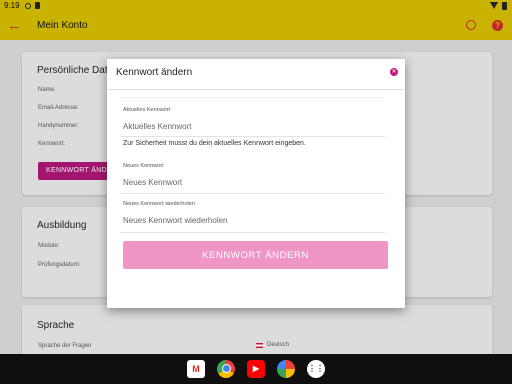 The height and width of the screenshot is (384, 512). Describe the element at coordinates (256, 6) in the screenshot. I see `status-bar: 9:19` at that location.